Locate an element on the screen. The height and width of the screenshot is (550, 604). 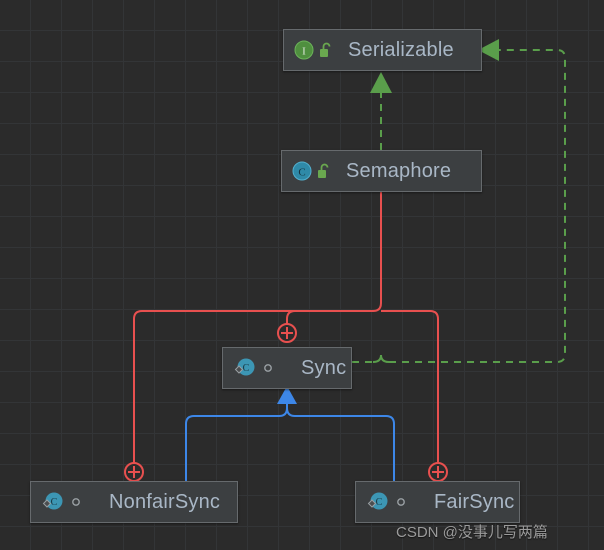
node-serializable-icons: I is located at coordinates (314, 50).